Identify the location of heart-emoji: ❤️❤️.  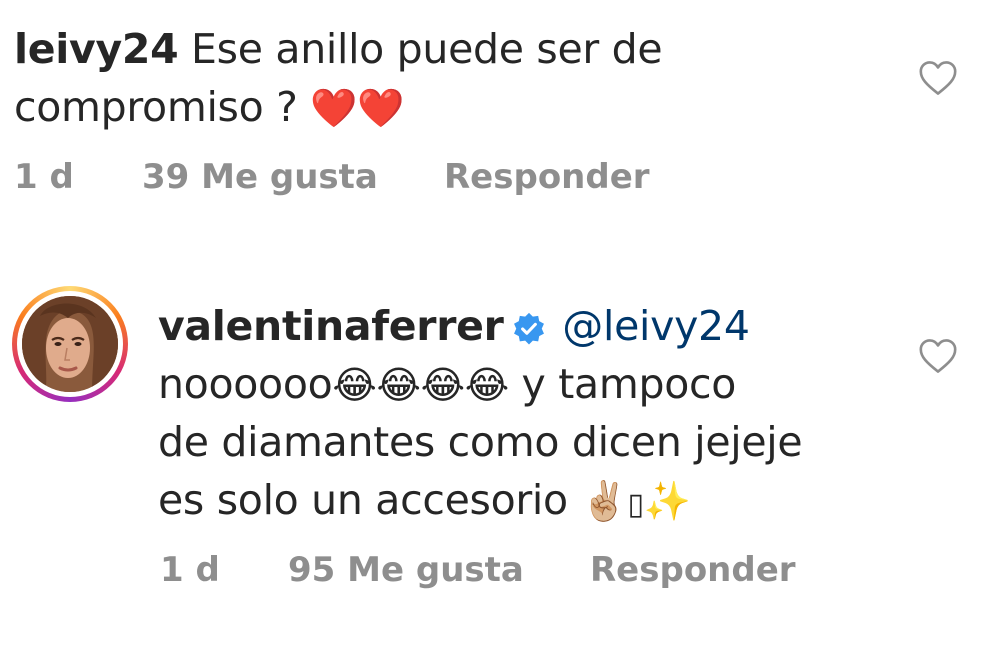
(357, 108).